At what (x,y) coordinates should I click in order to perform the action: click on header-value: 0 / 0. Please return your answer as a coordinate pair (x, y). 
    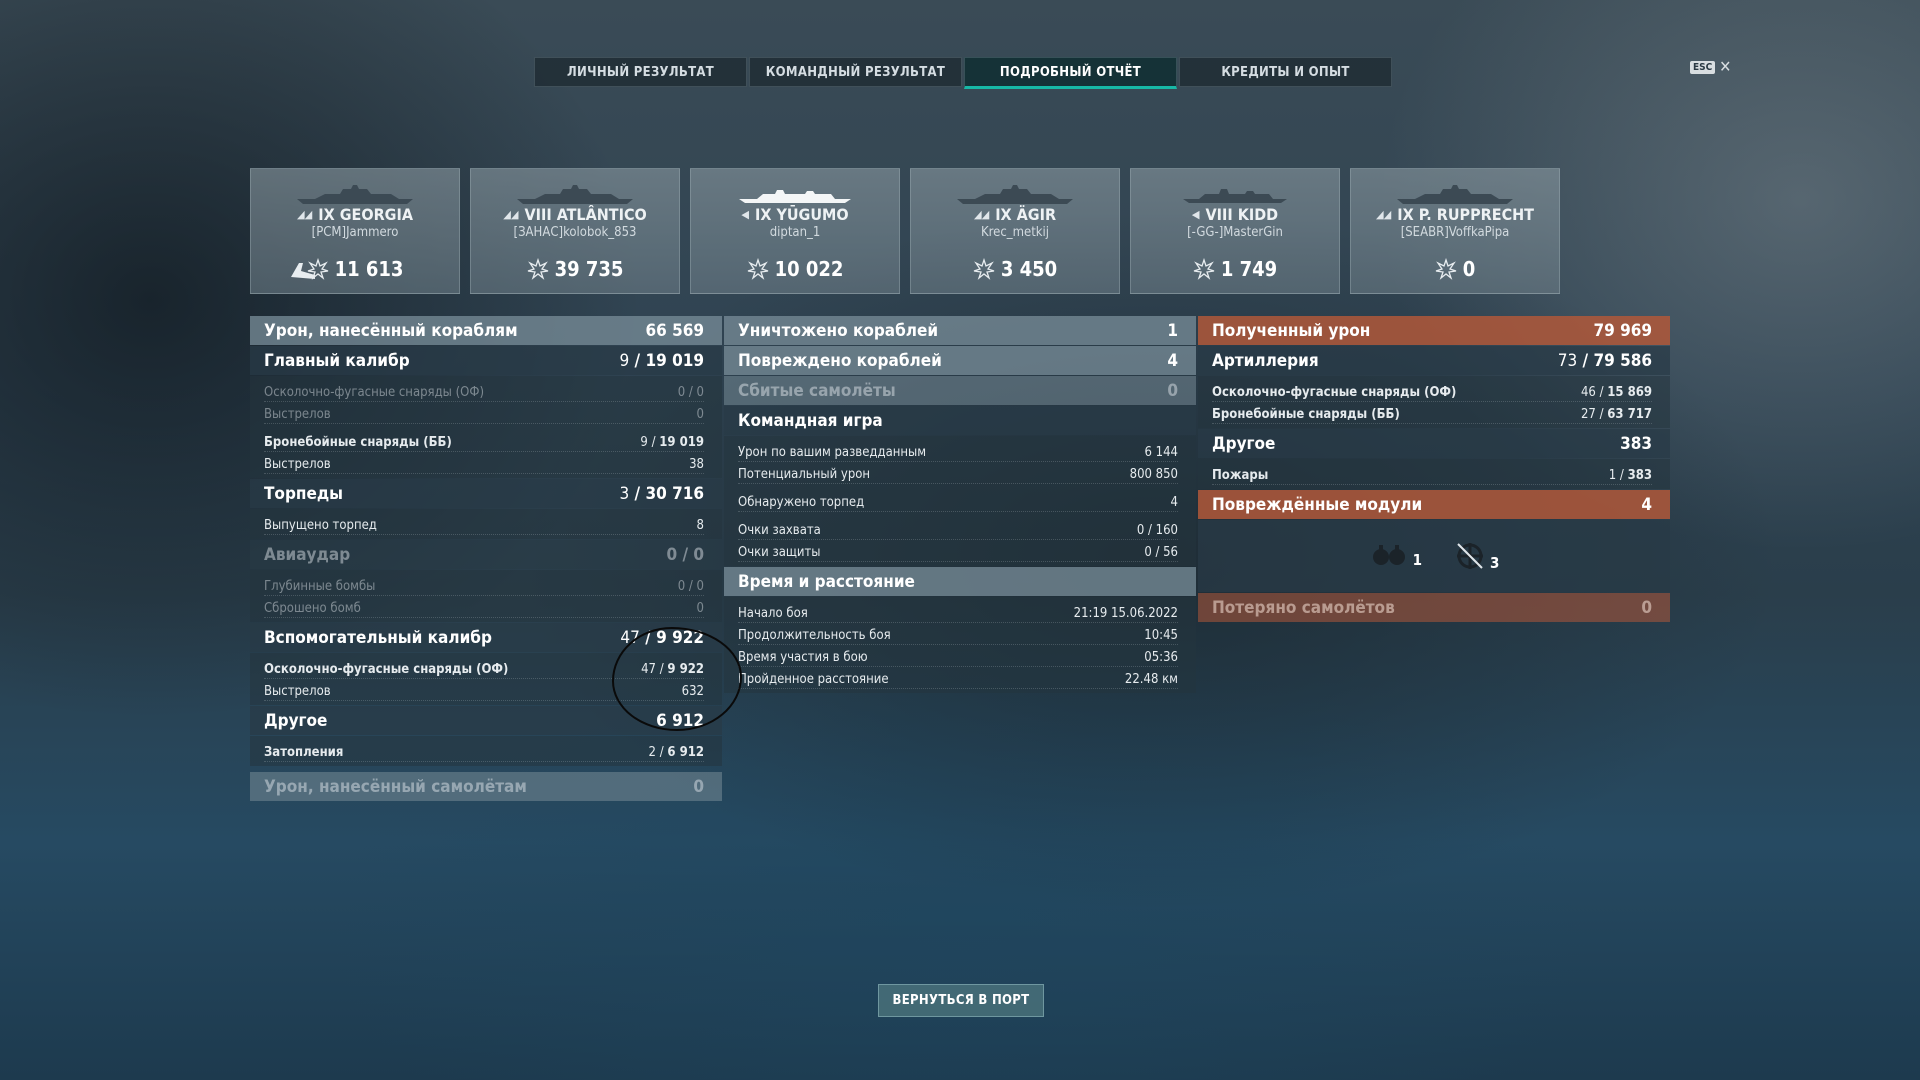
    Looking at the image, I should click on (685, 554).